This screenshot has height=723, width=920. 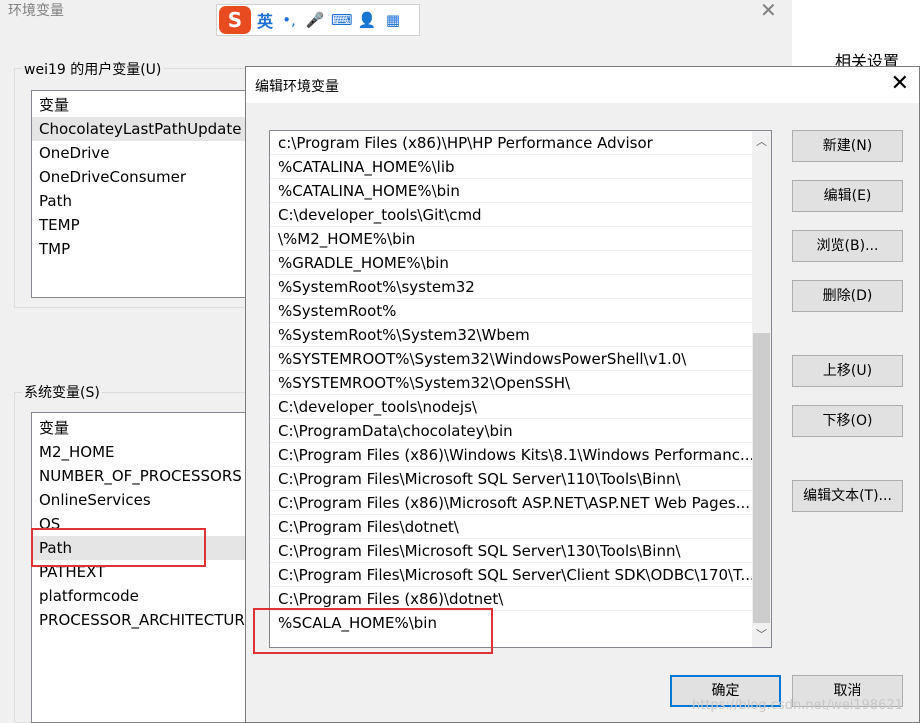 I want to click on ime-toolbar: S 英 •, 🎤 ⌨ 👤 ▦, so click(x=318, y=20).